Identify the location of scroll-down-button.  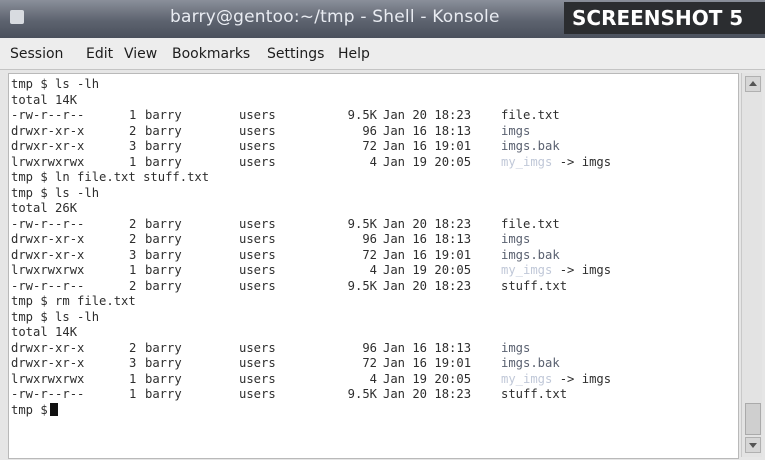
(753, 445).